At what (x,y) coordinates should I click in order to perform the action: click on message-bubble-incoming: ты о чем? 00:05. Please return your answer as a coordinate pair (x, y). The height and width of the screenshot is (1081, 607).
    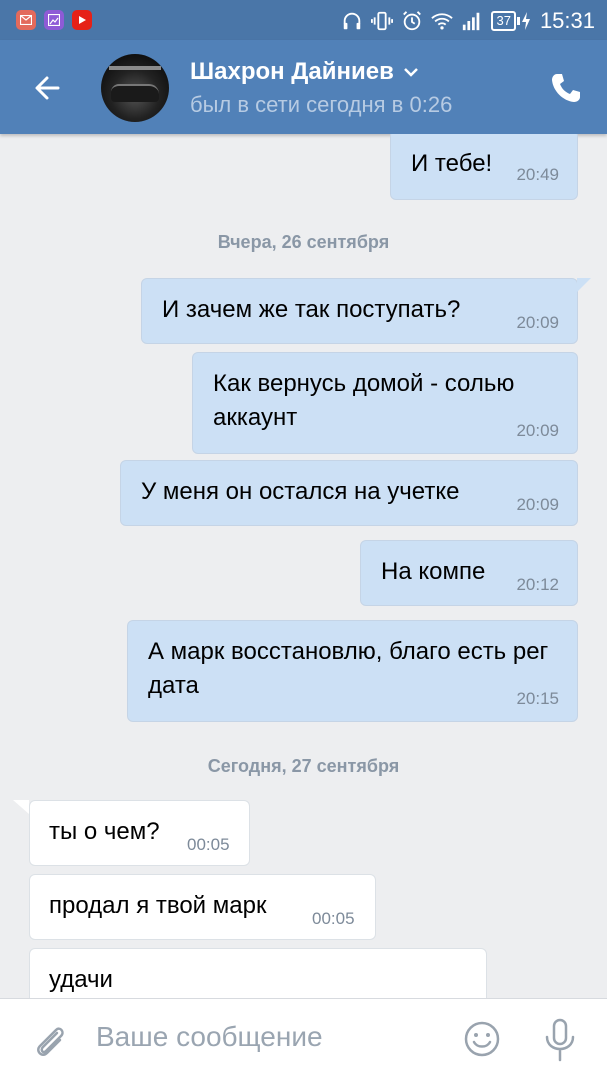
    Looking at the image, I should click on (139, 833).